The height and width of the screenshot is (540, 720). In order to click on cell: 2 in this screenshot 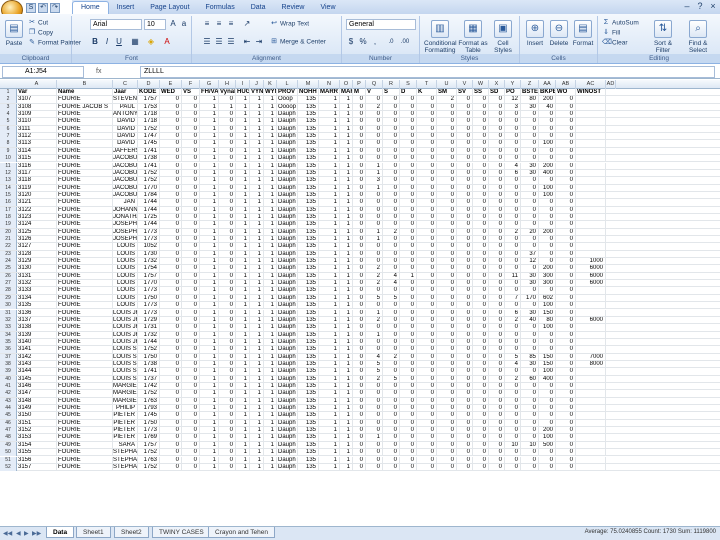, I will do `click(374, 379)`.